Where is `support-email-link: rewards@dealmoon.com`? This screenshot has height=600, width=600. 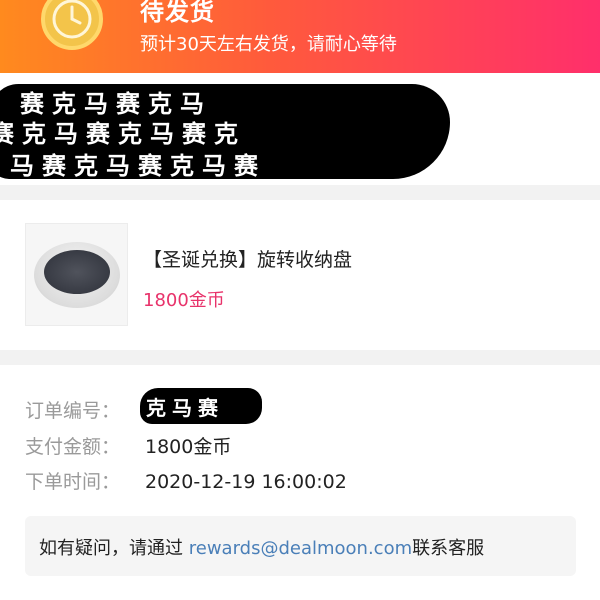
support-email-link: rewards@dealmoon.com is located at coordinates (300, 548).